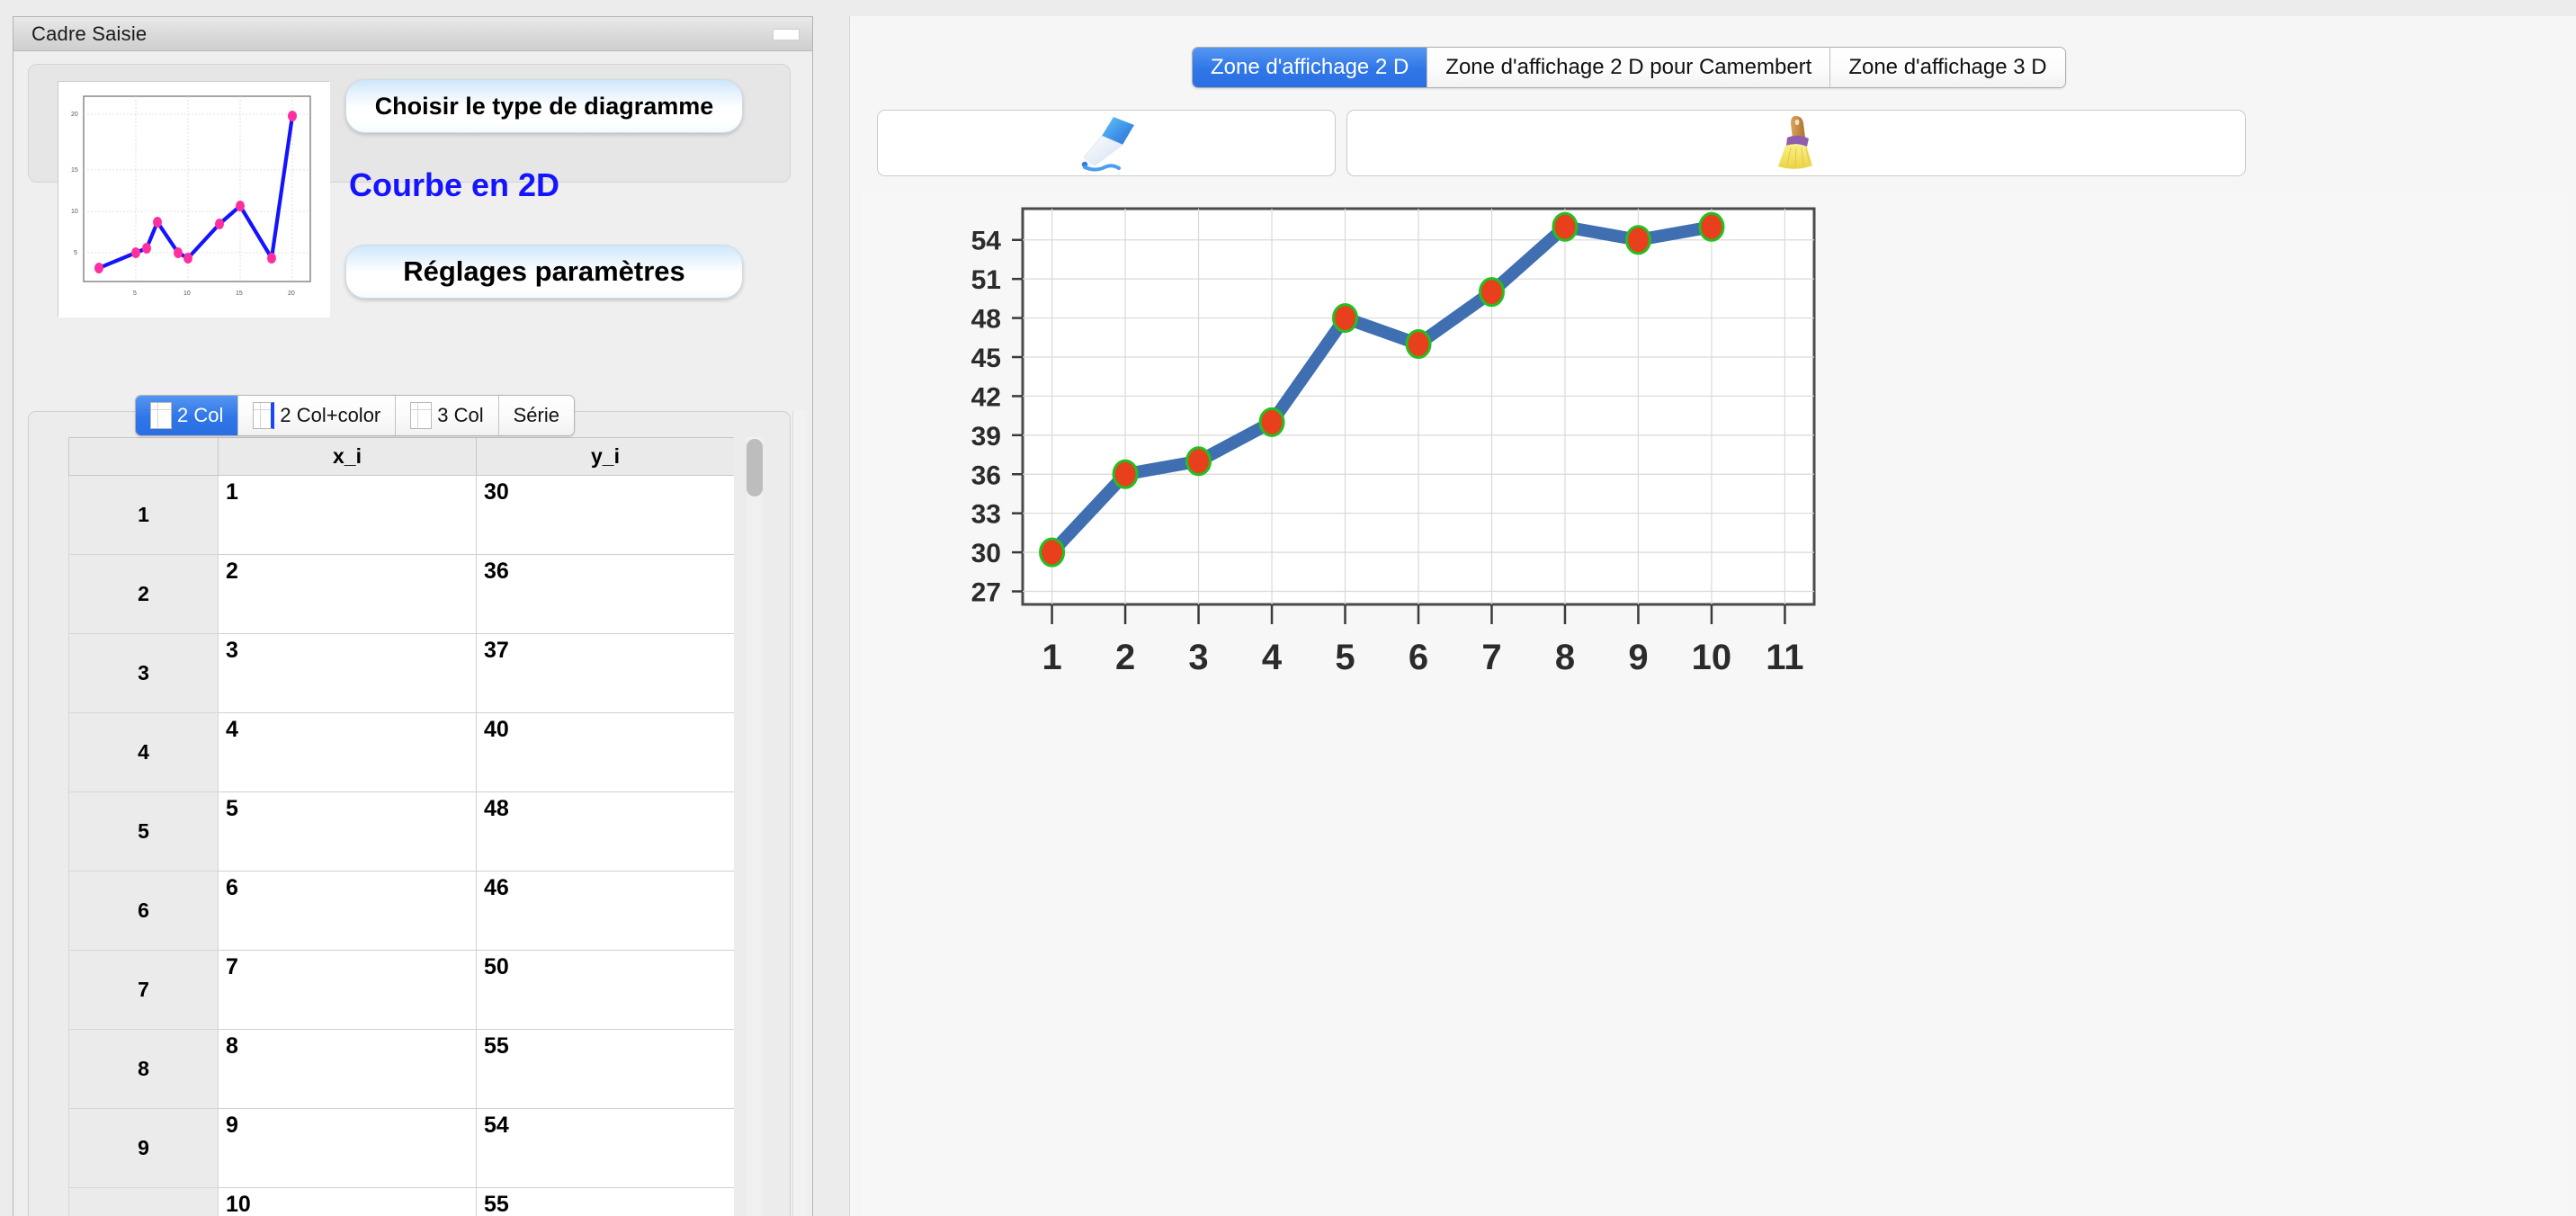 This screenshot has height=1216, width=2576. What do you see at coordinates (347, 1148) in the screenshot?
I see `table-cell-x: 9` at bounding box center [347, 1148].